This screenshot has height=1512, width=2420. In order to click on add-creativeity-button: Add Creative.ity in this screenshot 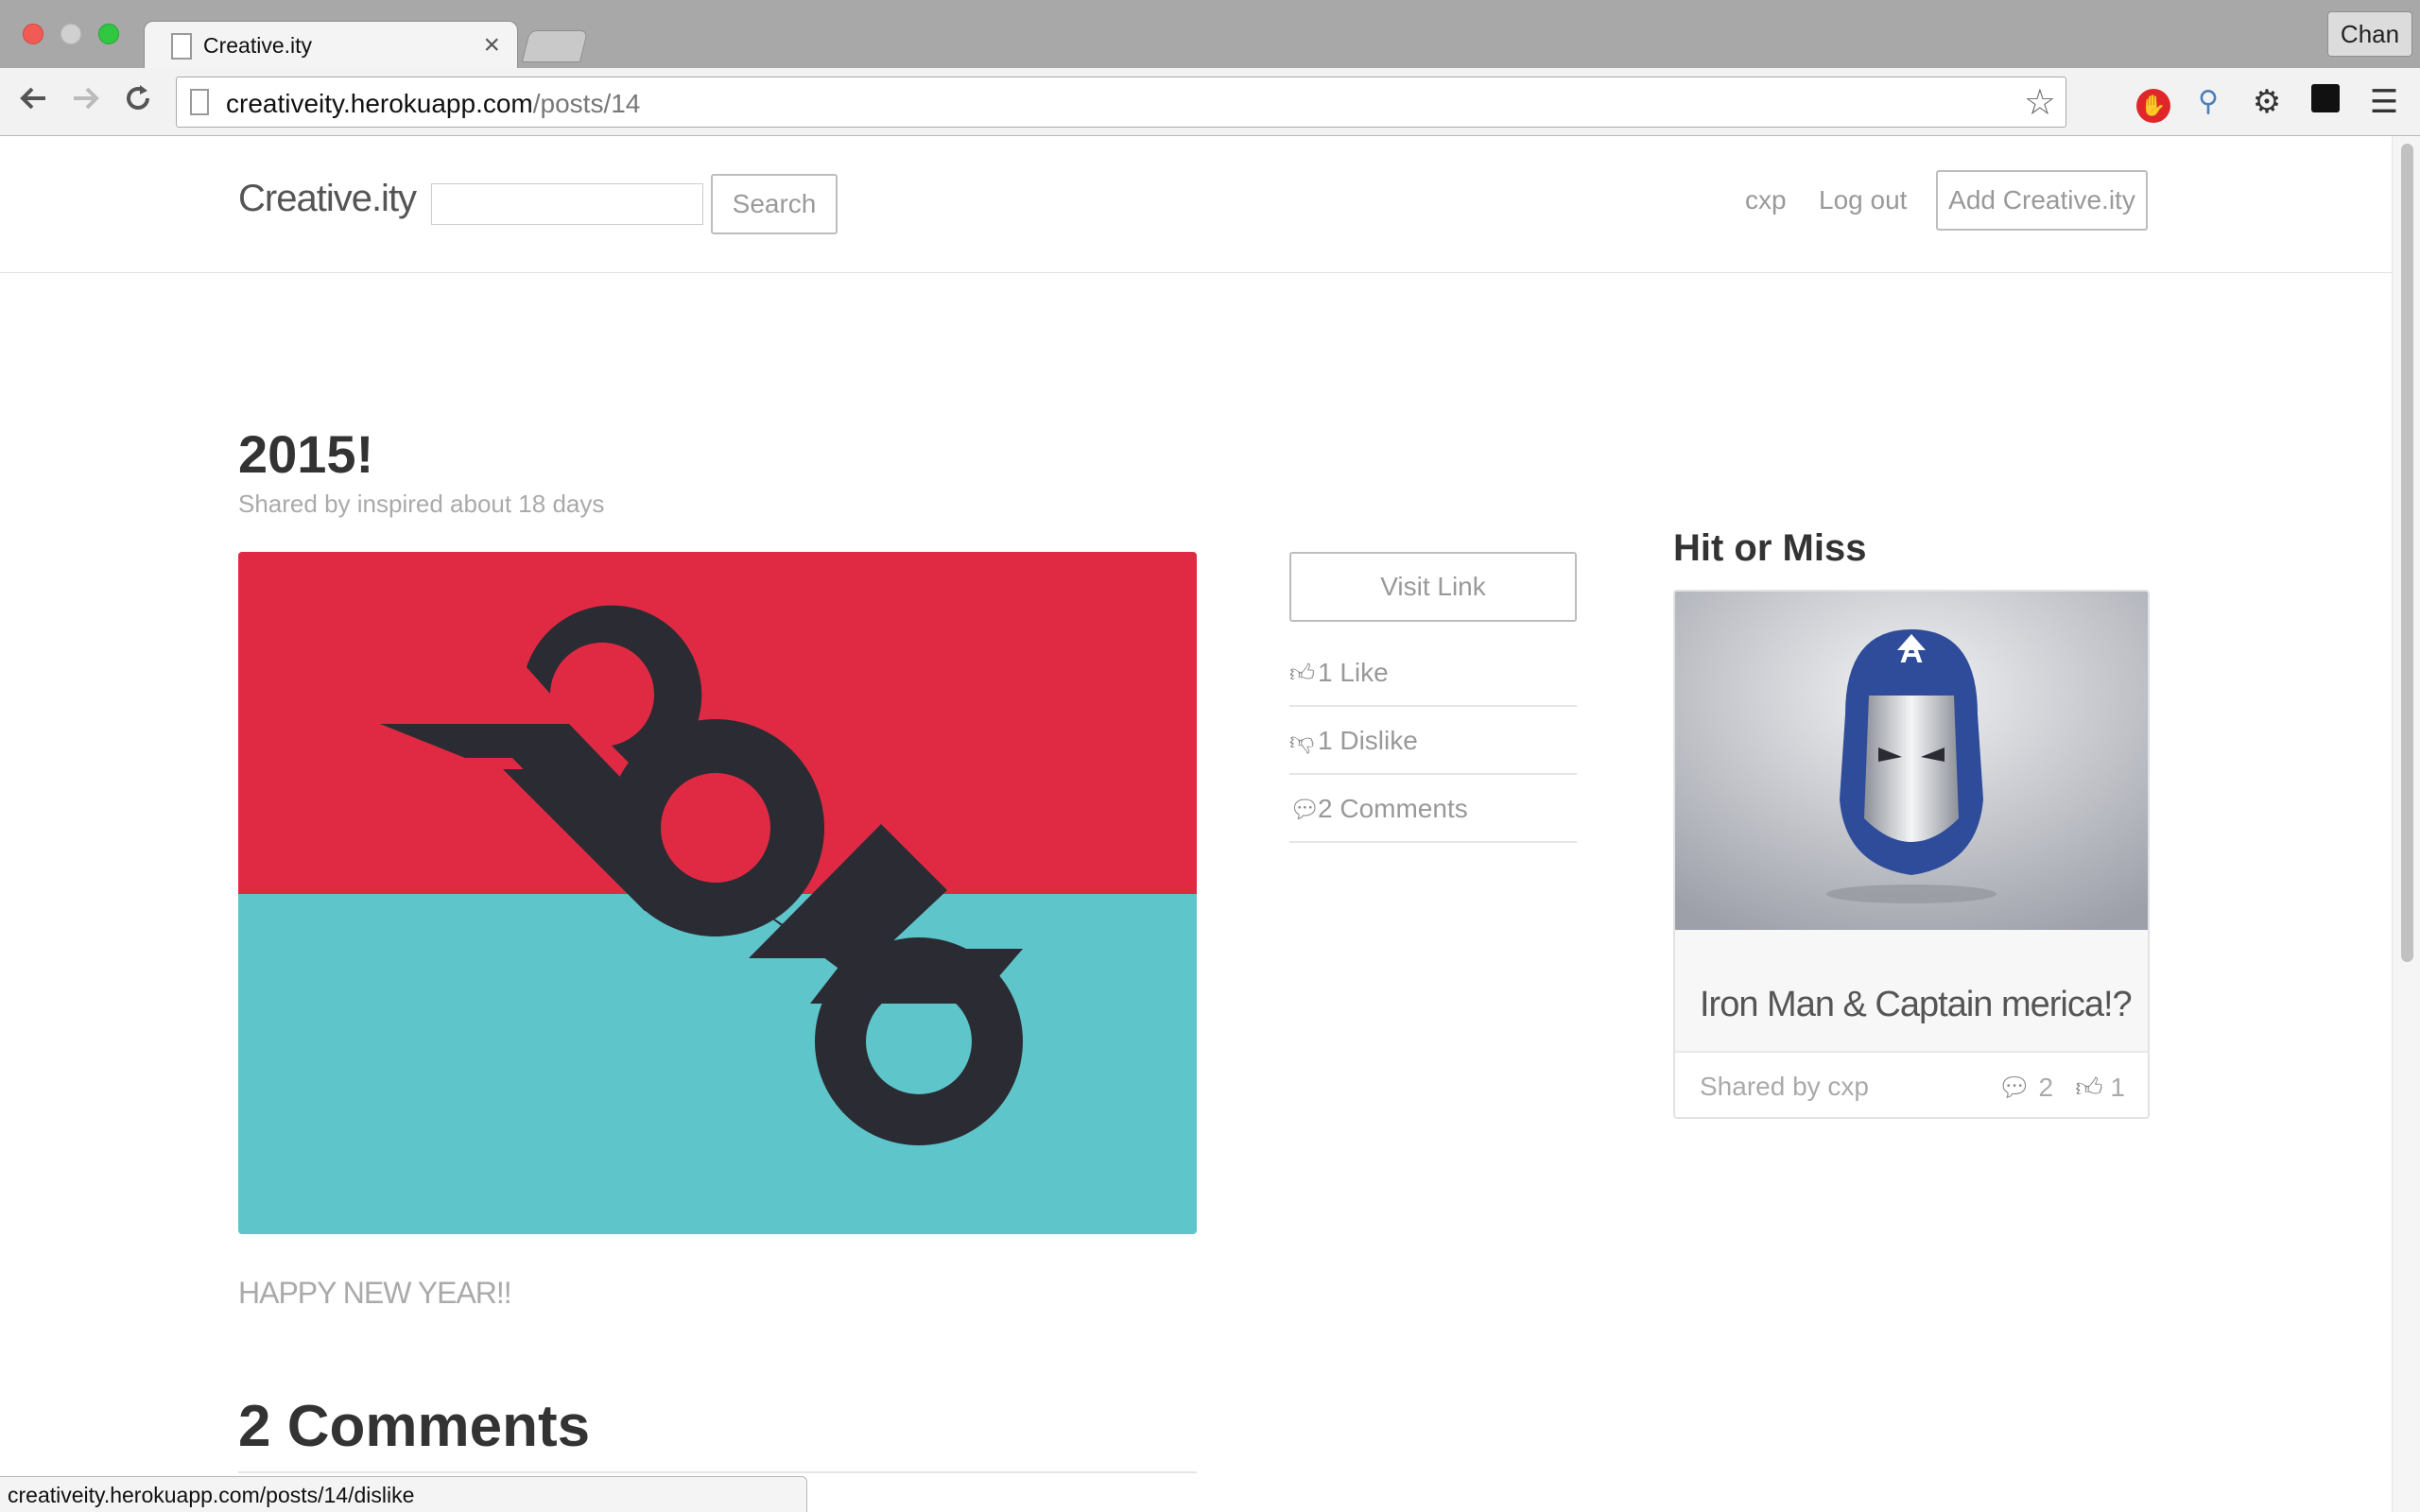, I will do `click(2042, 200)`.